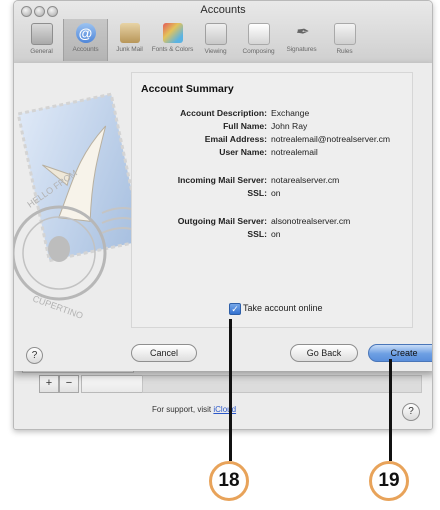 The height and width of the screenshot is (510, 440). I want to click on at-icon: @, so click(85, 33).